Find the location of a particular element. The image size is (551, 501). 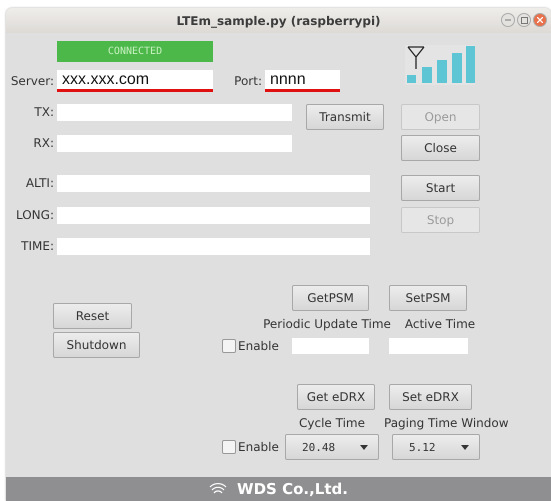

button: GetPSM is located at coordinates (330, 298).